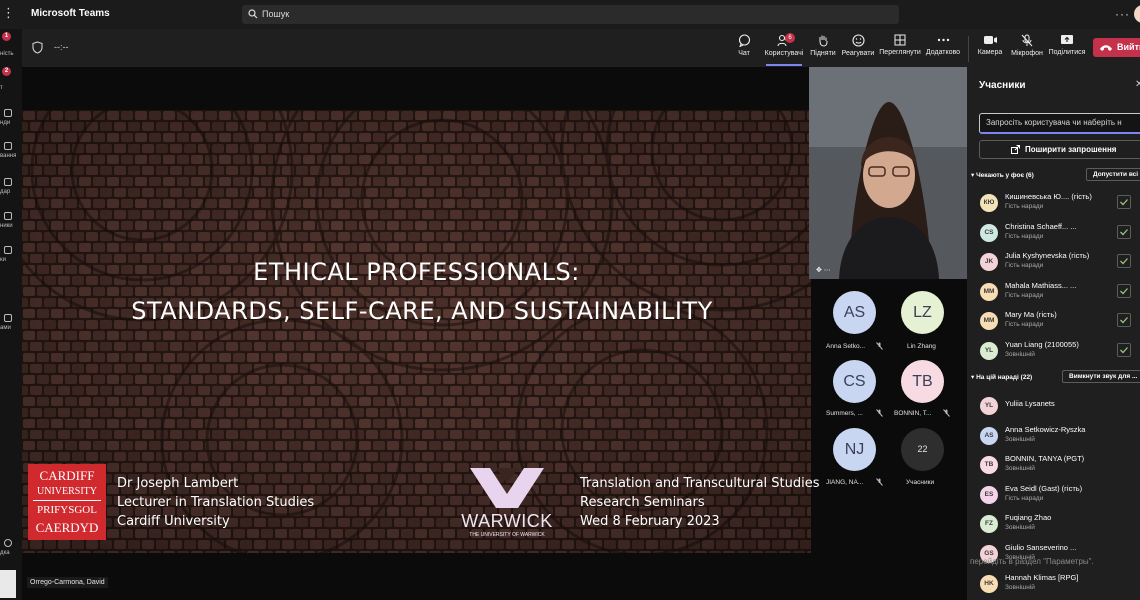  I want to click on users-button: 6 Користувачі, so click(784, 48).